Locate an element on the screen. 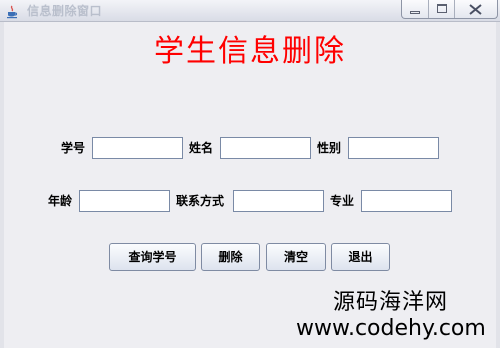 This screenshot has width=500, height=348. java-coffee-icon is located at coordinates (12, 11).